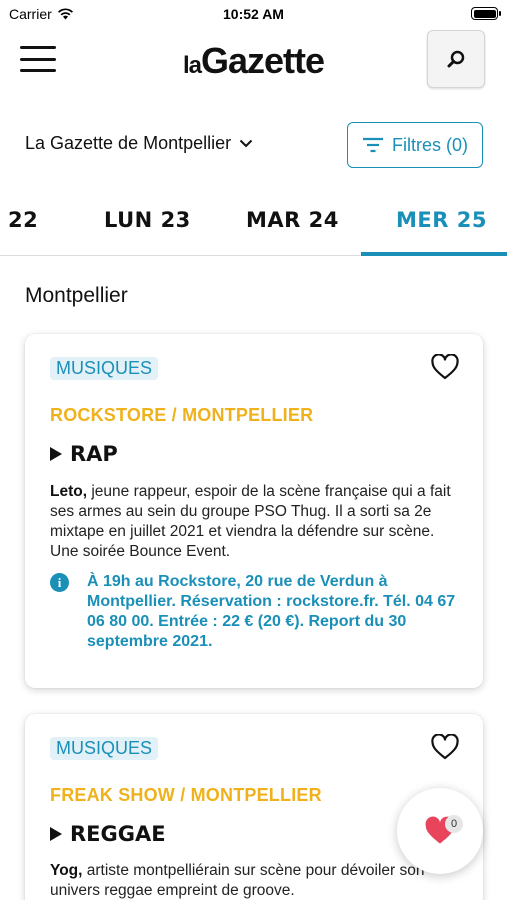 The height and width of the screenshot is (900, 507). What do you see at coordinates (434, 254) in the screenshot?
I see `active-tab-indicator` at bounding box center [434, 254].